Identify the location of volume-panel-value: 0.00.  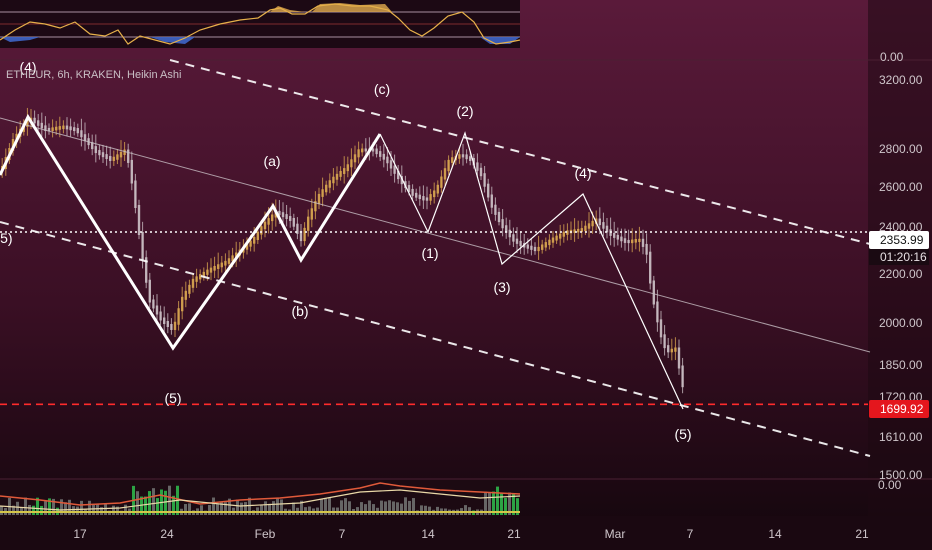
(890, 485).